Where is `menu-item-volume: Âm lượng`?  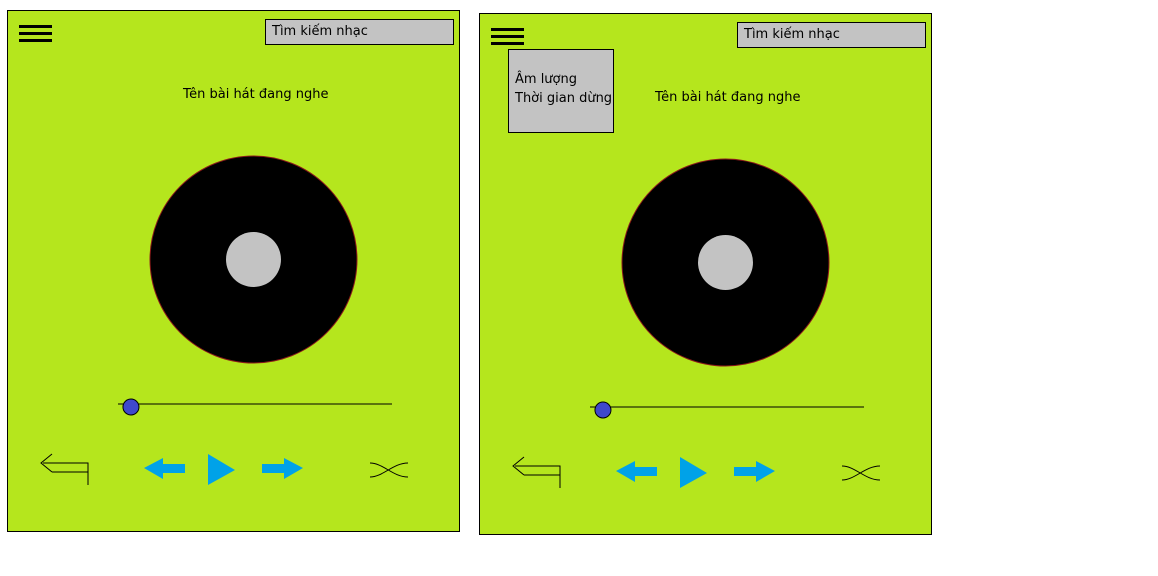 menu-item-volume: Âm lượng is located at coordinates (564, 79).